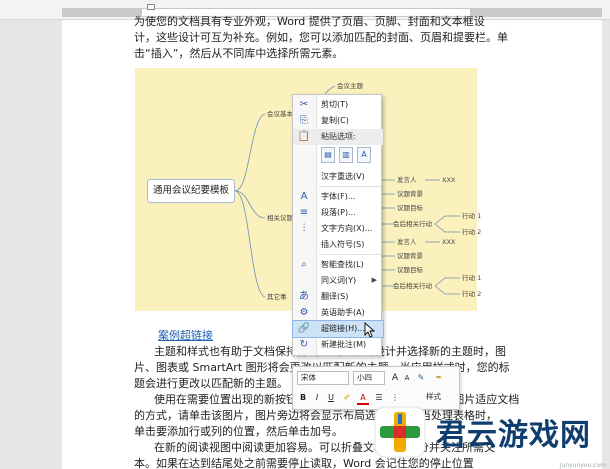  Describe the element at coordinates (304, 228) in the screenshot. I see `text-direction-icon: ⫶` at that location.